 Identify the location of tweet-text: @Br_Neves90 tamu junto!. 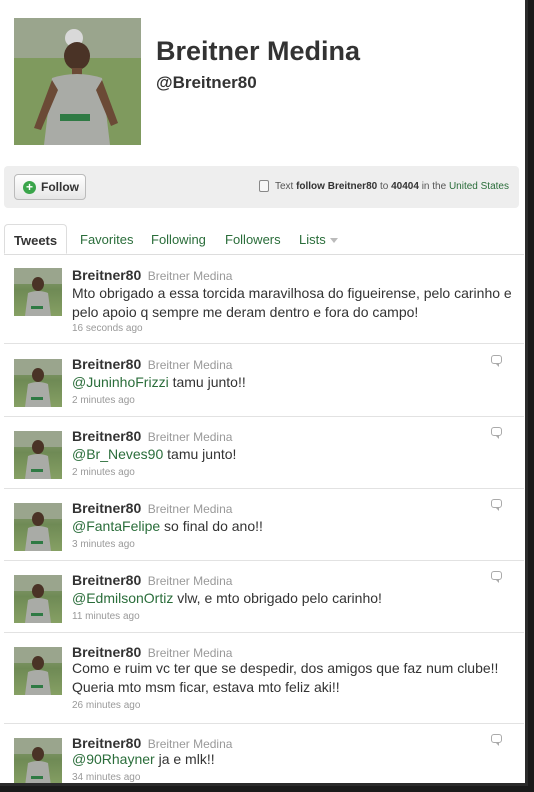
(292, 454).